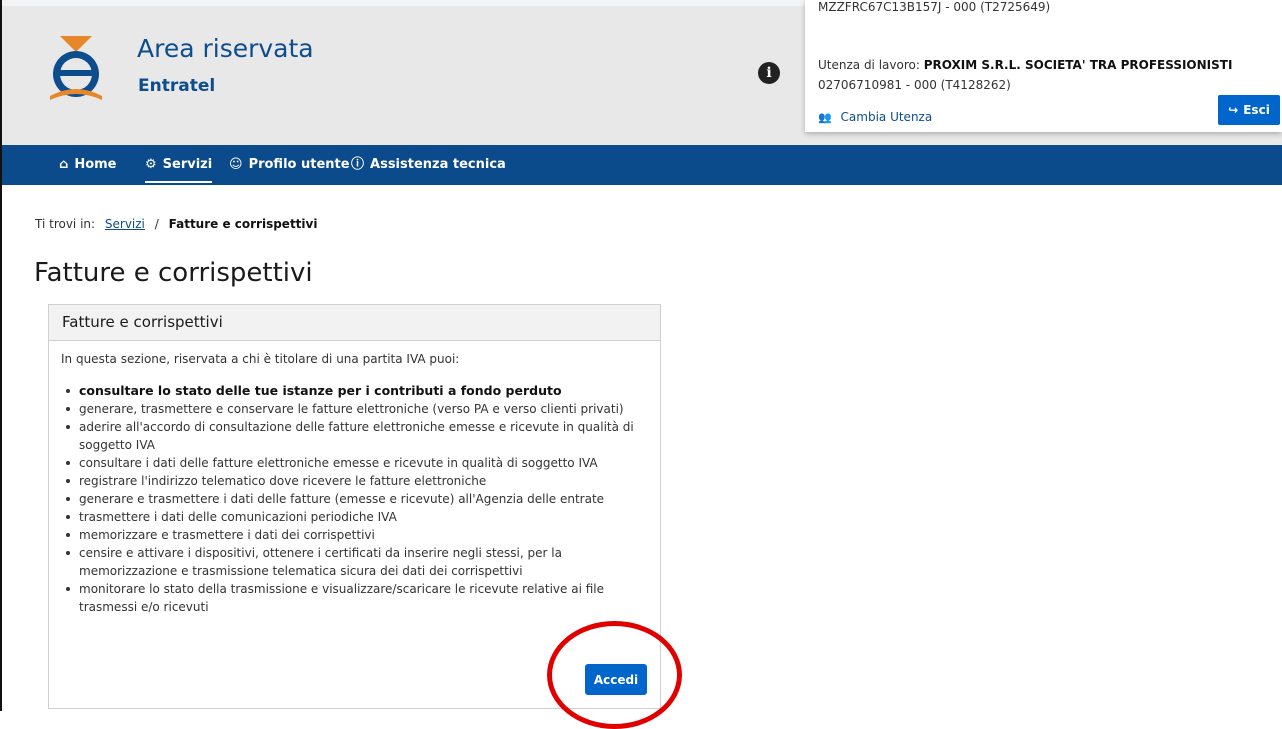  What do you see at coordinates (64, 164) in the screenshot?
I see `home-icon: ⌂` at bounding box center [64, 164].